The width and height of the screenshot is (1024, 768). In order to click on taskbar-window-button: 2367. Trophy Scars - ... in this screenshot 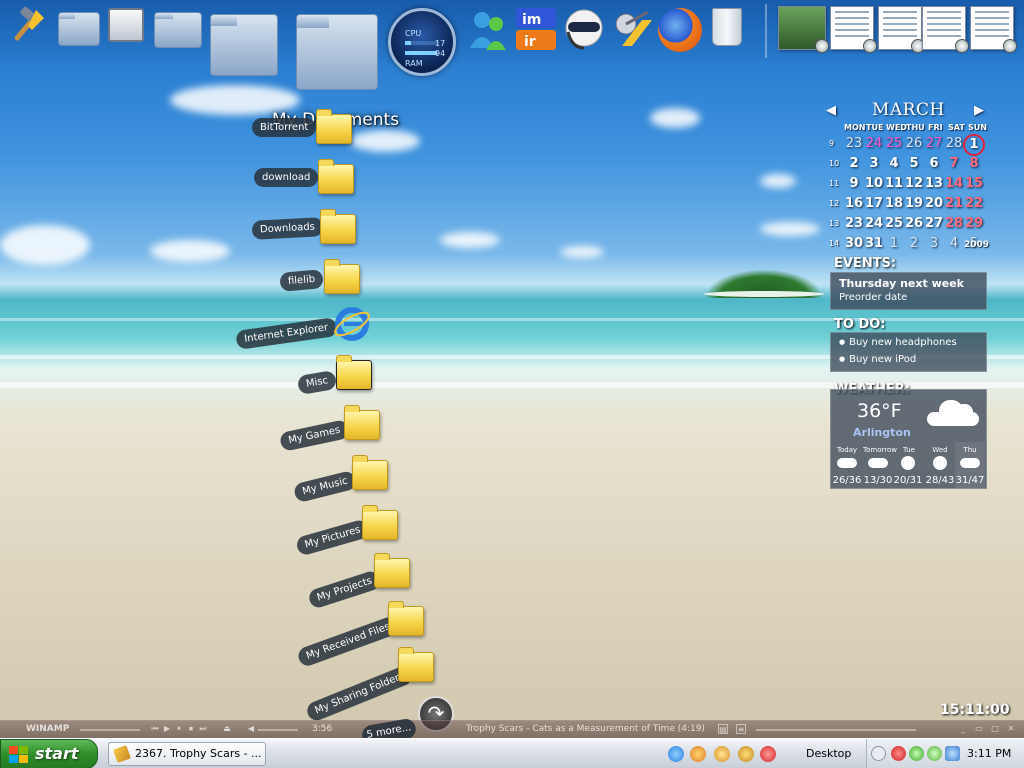, I will do `click(187, 754)`.